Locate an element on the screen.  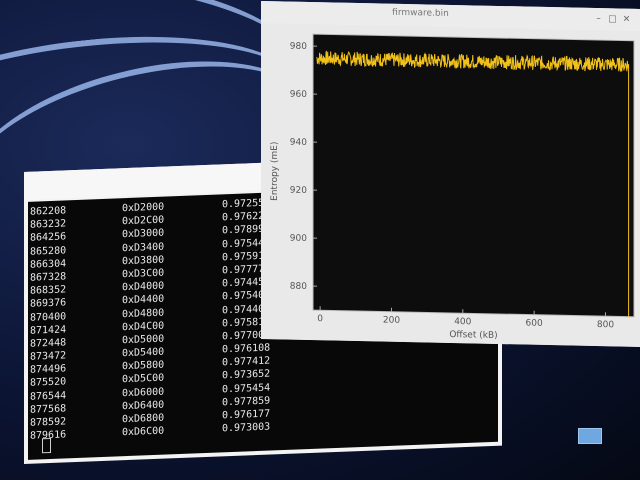
row-offset-hex: 0xD6C00 is located at coordinates (143, 432).